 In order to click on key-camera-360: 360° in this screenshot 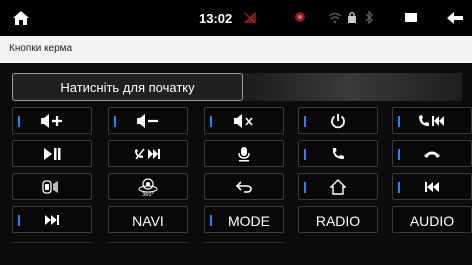, I will do `click(148, 186)`.